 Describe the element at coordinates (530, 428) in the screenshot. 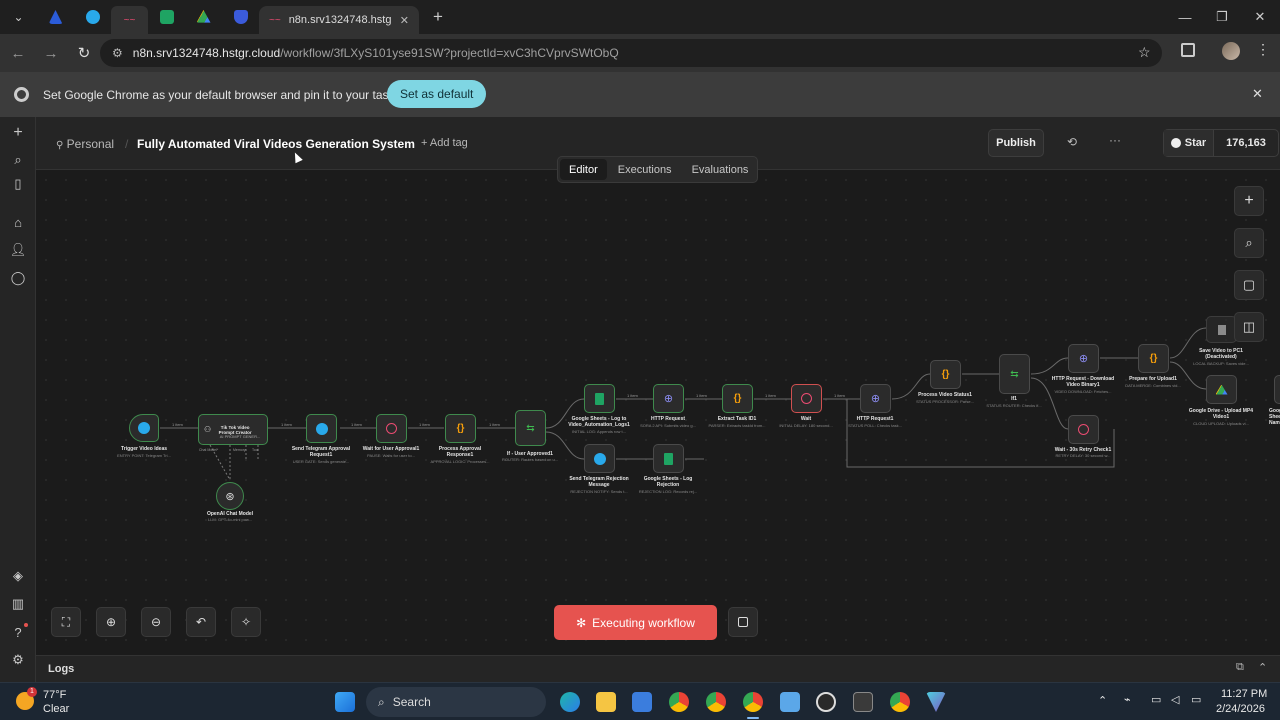

I see `node-if-user-approved: ⇆` at that location.